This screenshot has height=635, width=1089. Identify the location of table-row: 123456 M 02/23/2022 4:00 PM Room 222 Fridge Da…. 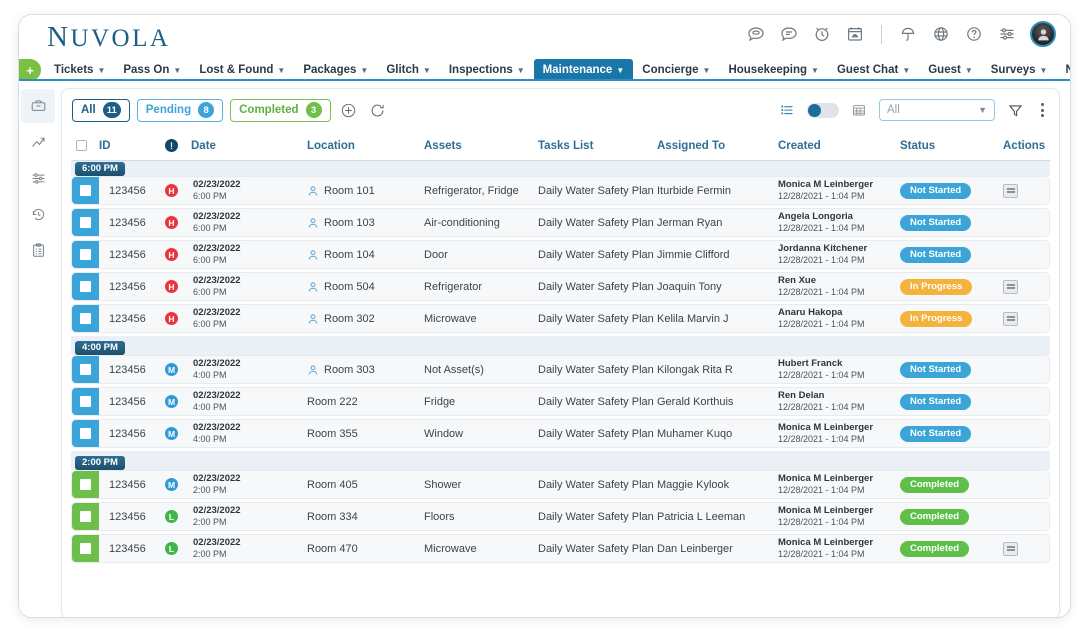
(560, 401).